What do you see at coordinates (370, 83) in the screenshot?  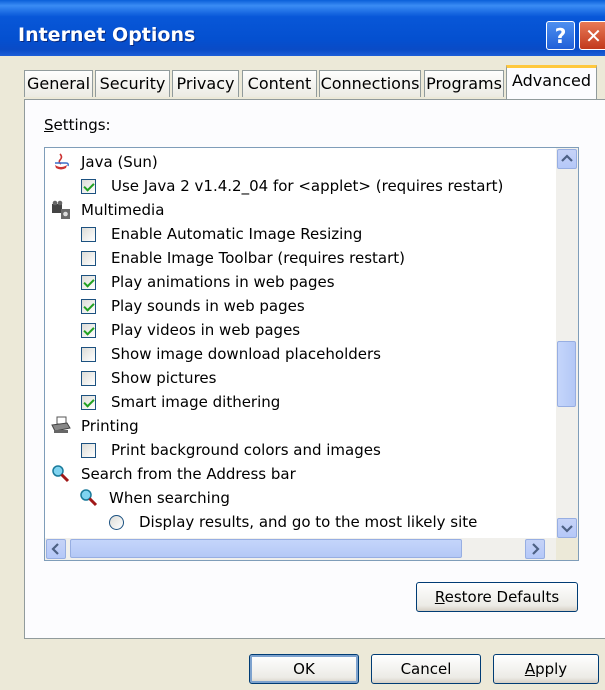 I see `tab-connections: Connections` at bounding box center [370, 83].